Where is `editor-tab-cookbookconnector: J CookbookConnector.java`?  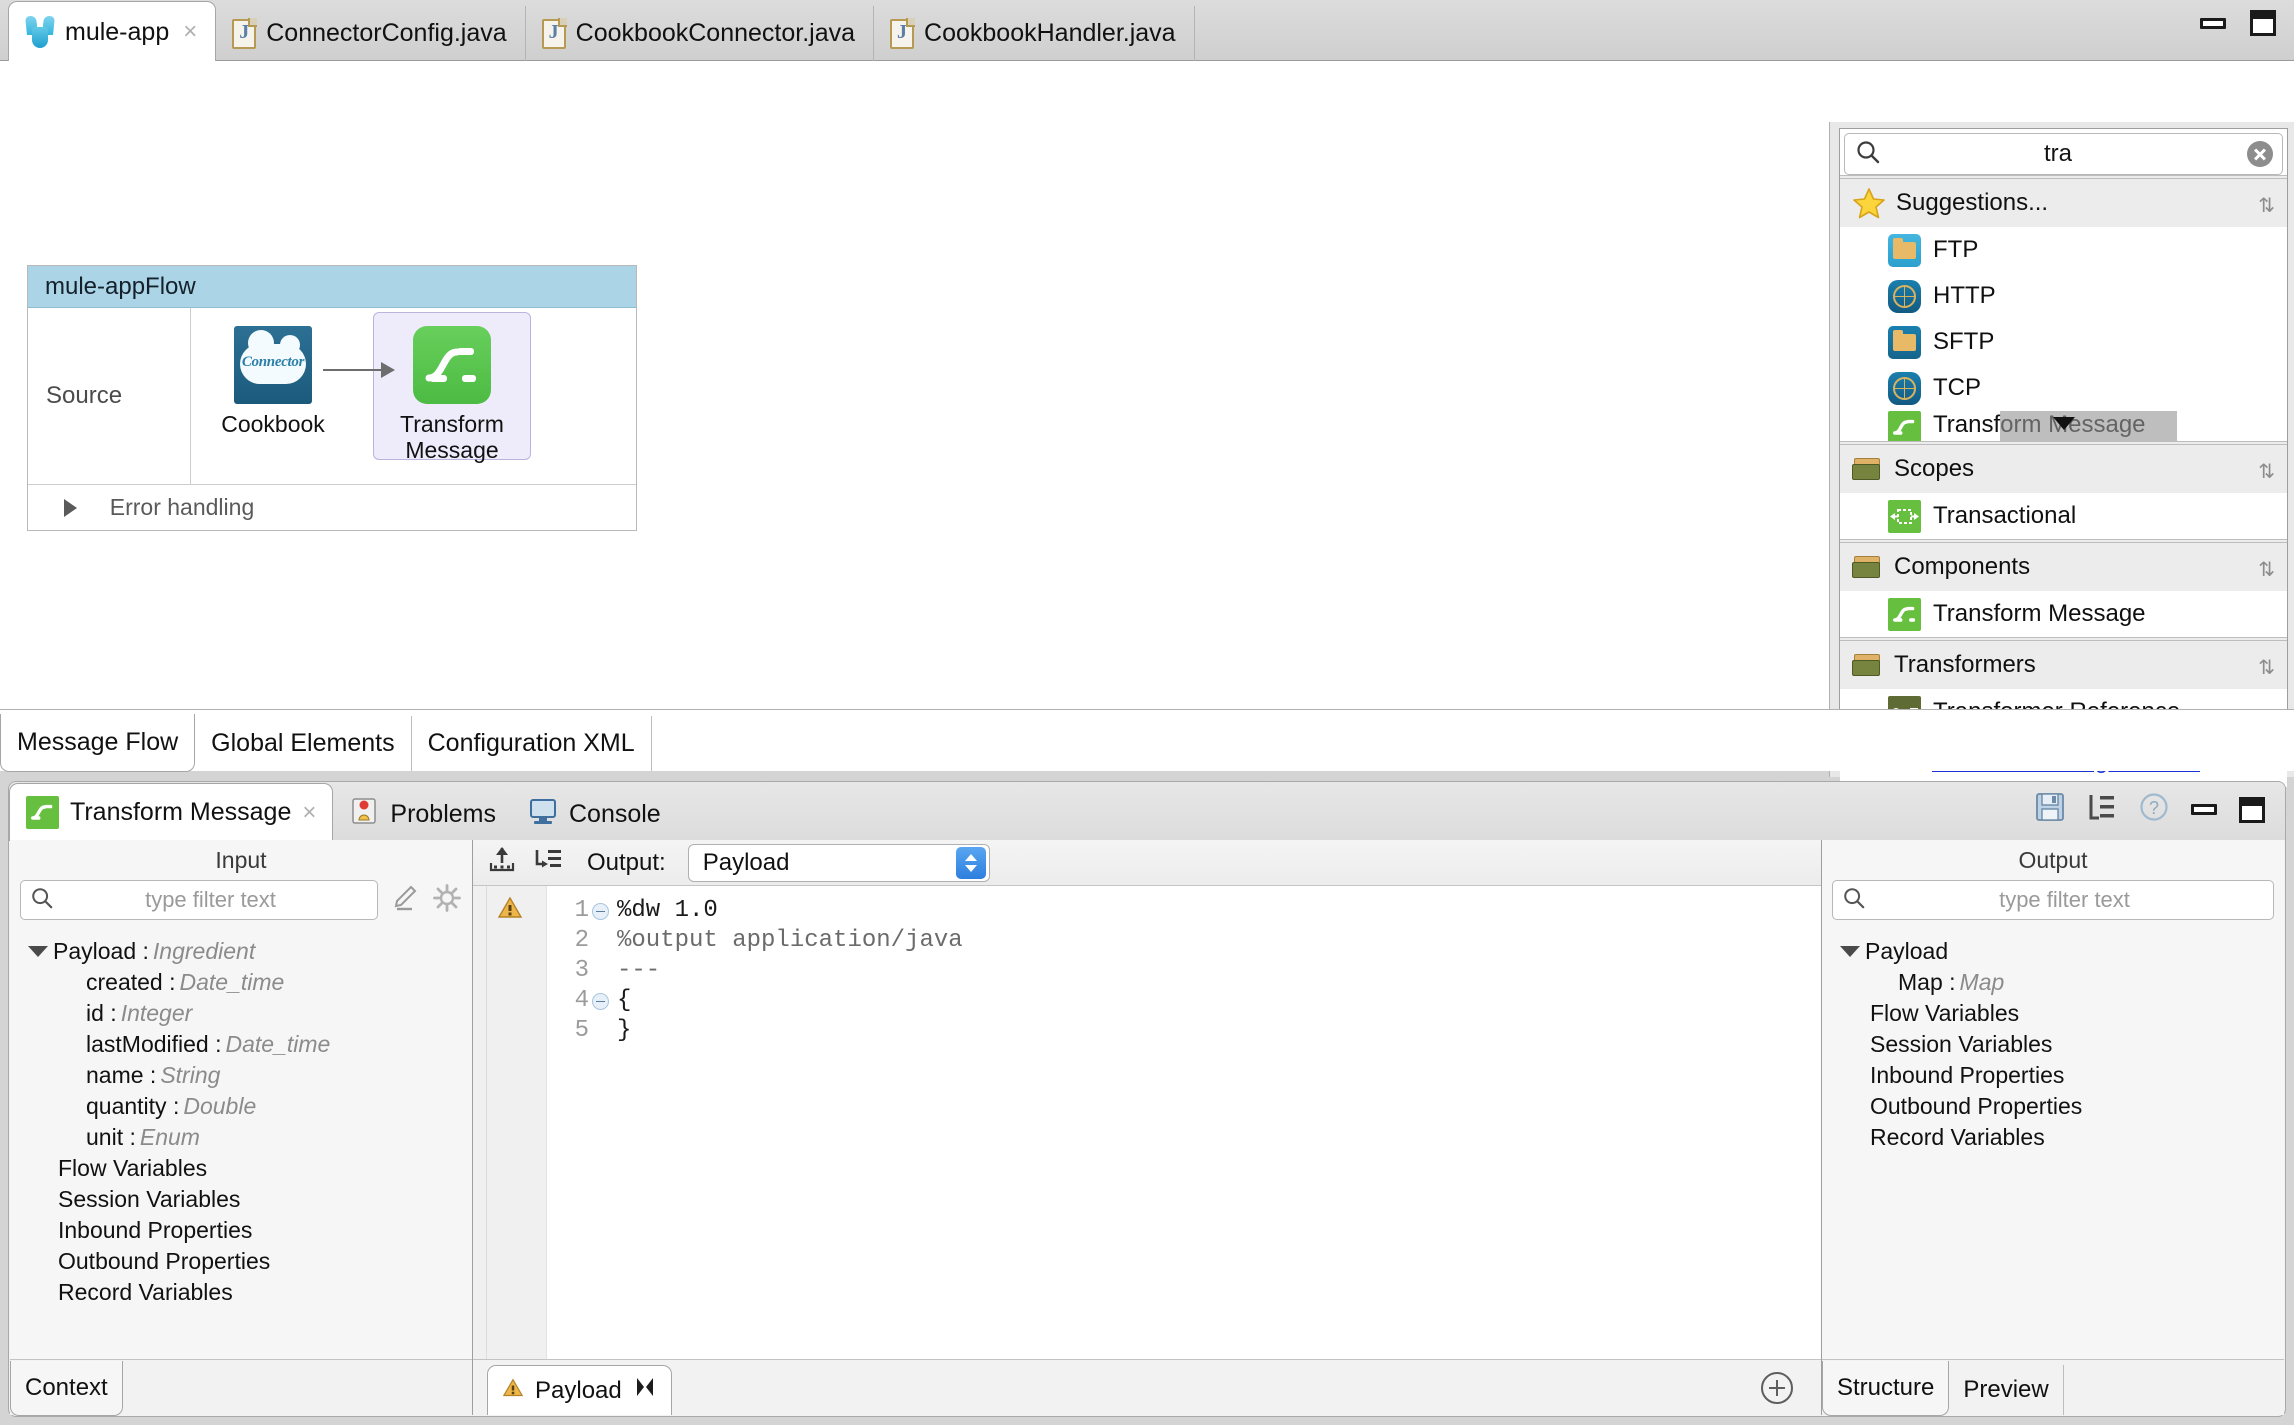 editor-tab-cookbookconnector: J CookbookConnector.java is located at coordinates (700, 33).